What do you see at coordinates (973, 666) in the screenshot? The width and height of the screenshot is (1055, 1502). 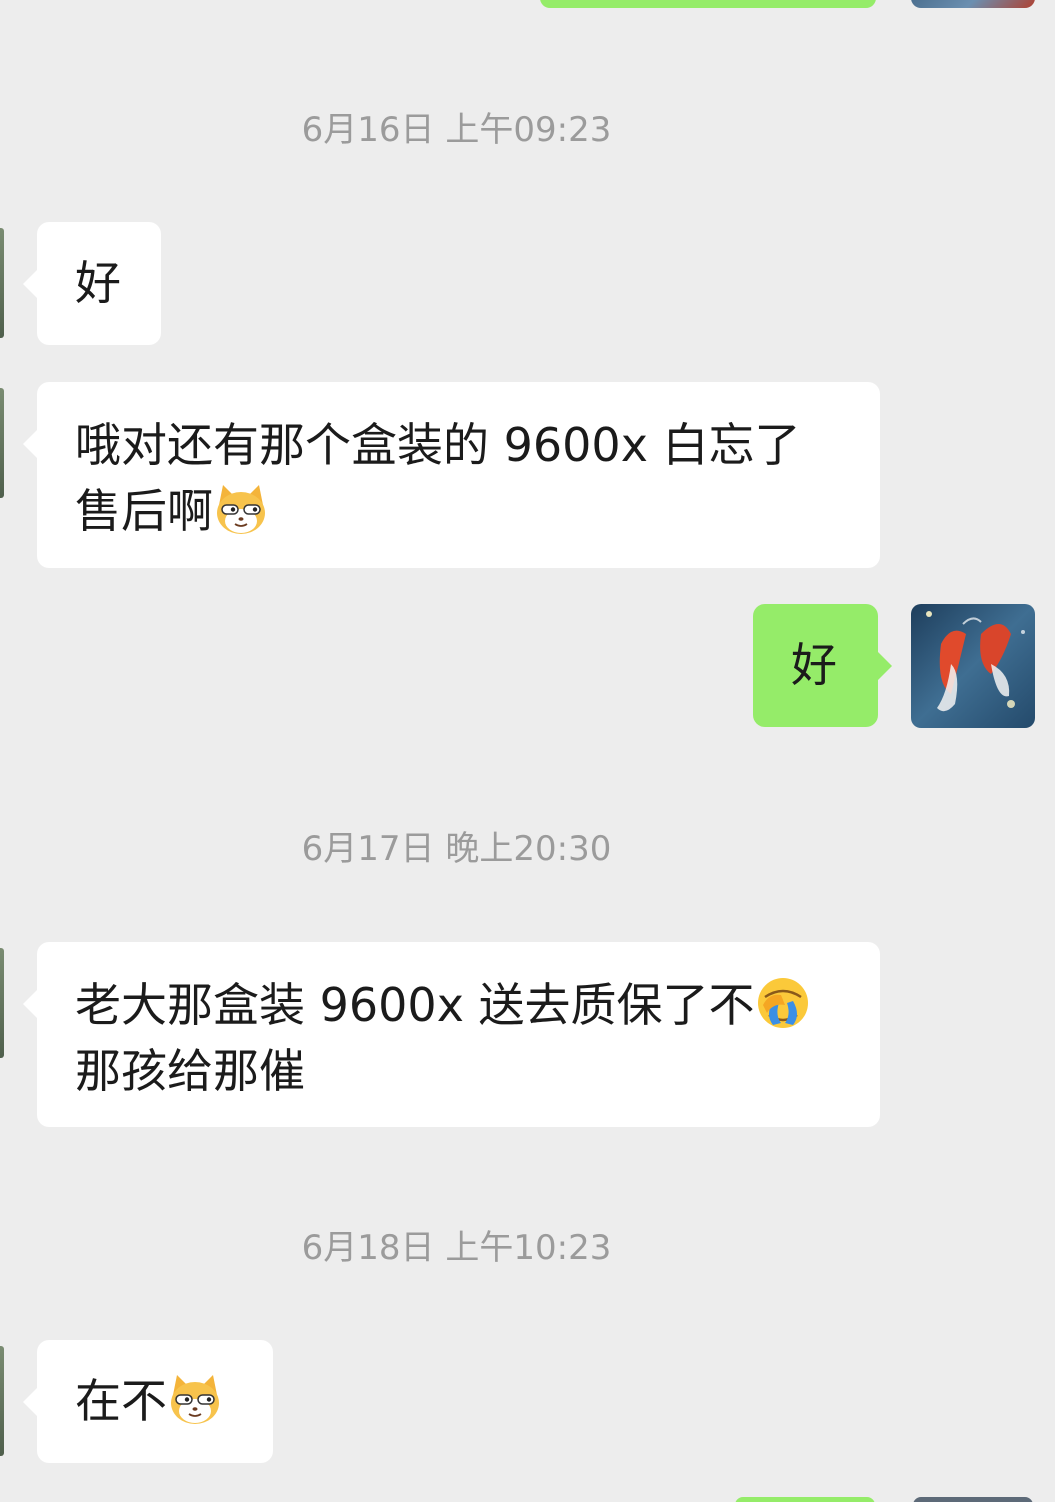 I see `koi-fish-avatar` at bounding box center [973, 666].